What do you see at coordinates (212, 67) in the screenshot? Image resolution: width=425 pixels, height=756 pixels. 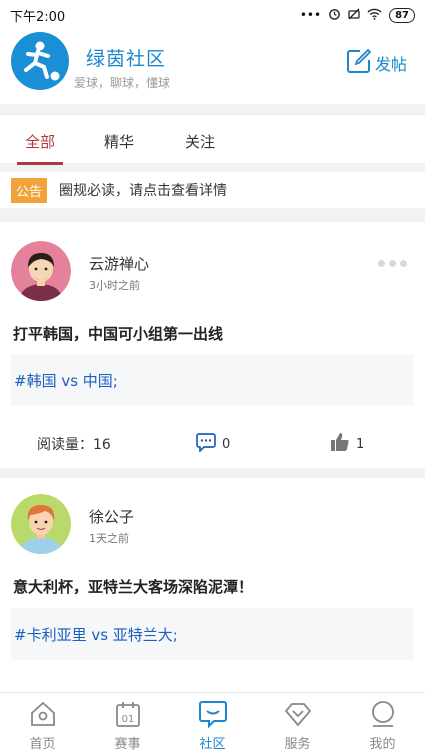 I see `app-header: 绿茵社区 爱球，聊球，懂球 发帖` at bounding box center [212, 67].